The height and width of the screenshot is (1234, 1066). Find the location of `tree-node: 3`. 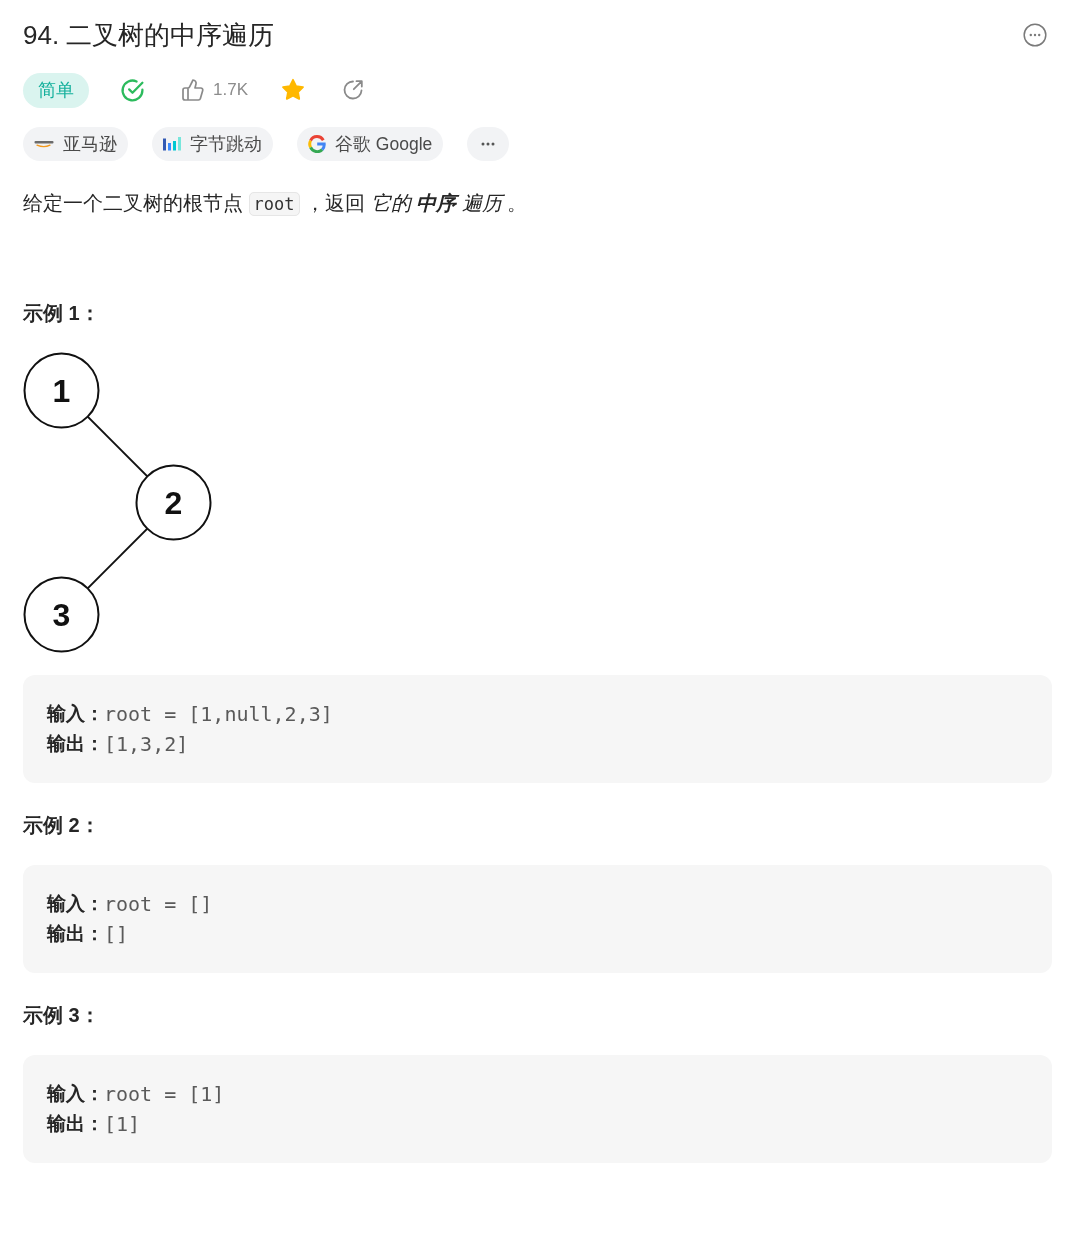

tree-node: 3 is located at coordinates (61, 614).